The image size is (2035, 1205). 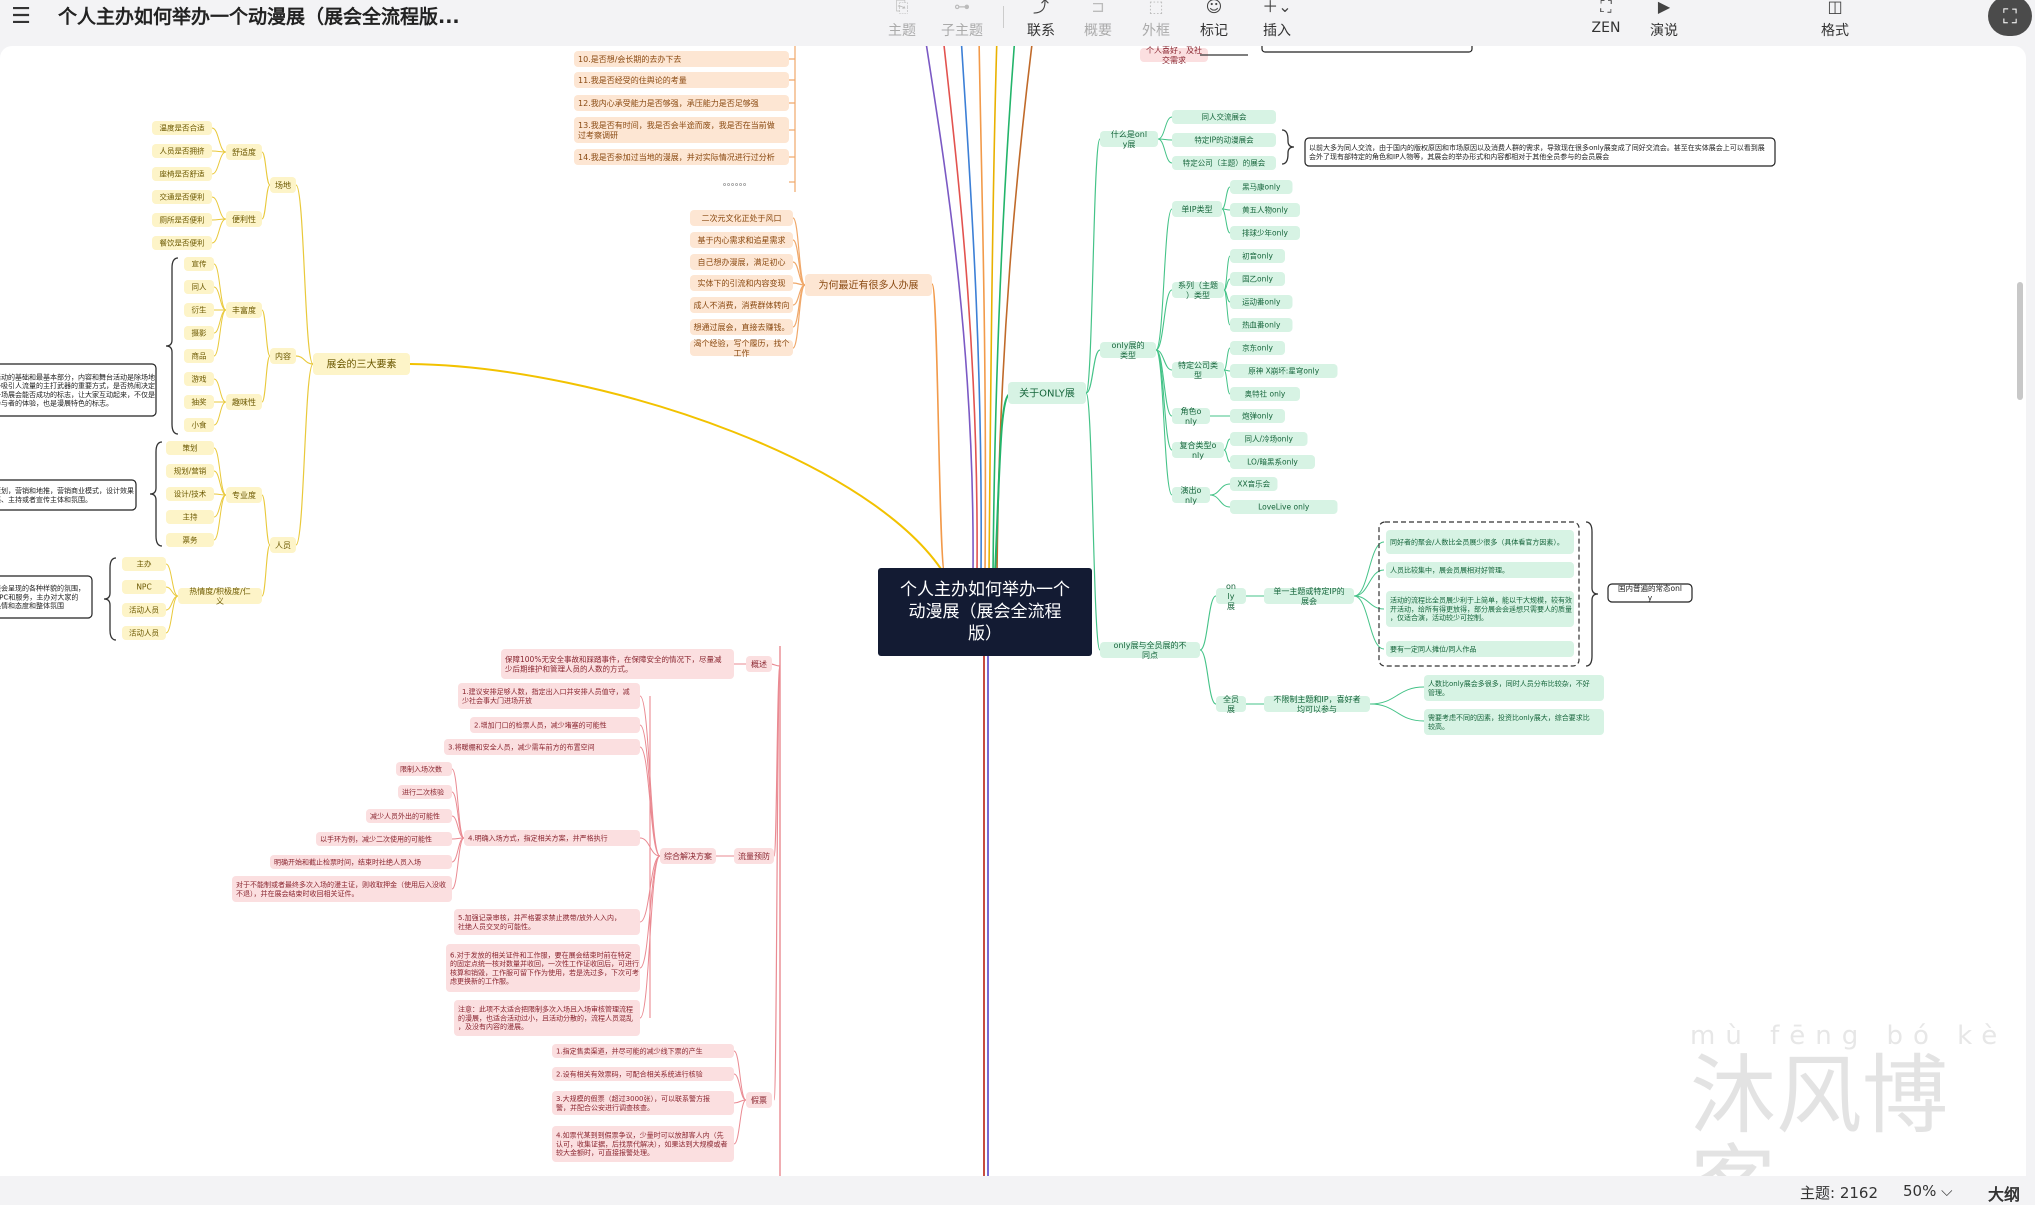 I want to click on only-type-item: 同人/冷场only, so click(x=1269, y=439).